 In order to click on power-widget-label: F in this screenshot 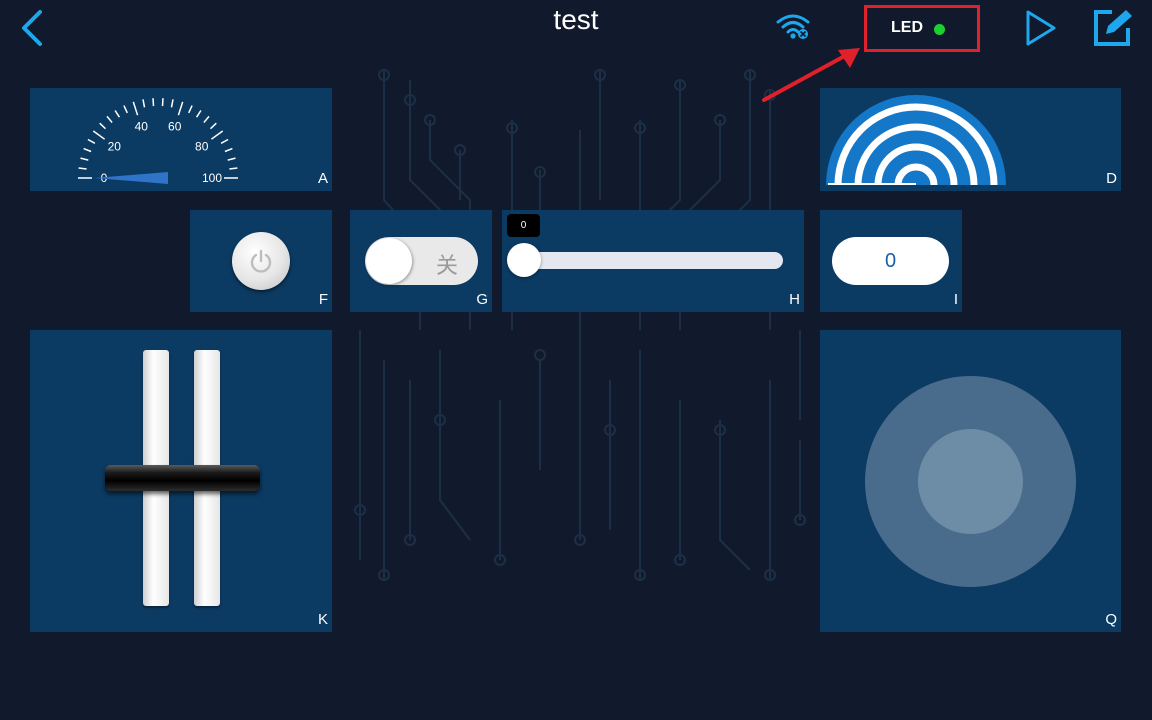, I will do `click(323, 299)`.